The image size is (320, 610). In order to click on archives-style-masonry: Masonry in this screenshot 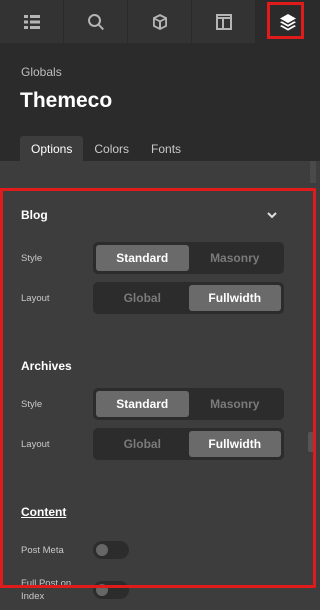, I will do `click(235, 404)`.